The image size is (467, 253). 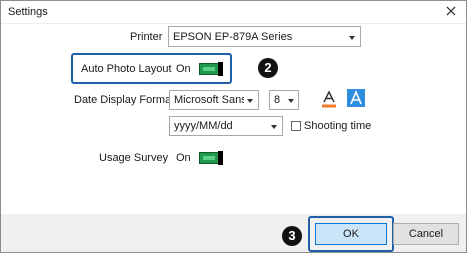 I want to click on window-title: Settings, so click(x=28, y=12).